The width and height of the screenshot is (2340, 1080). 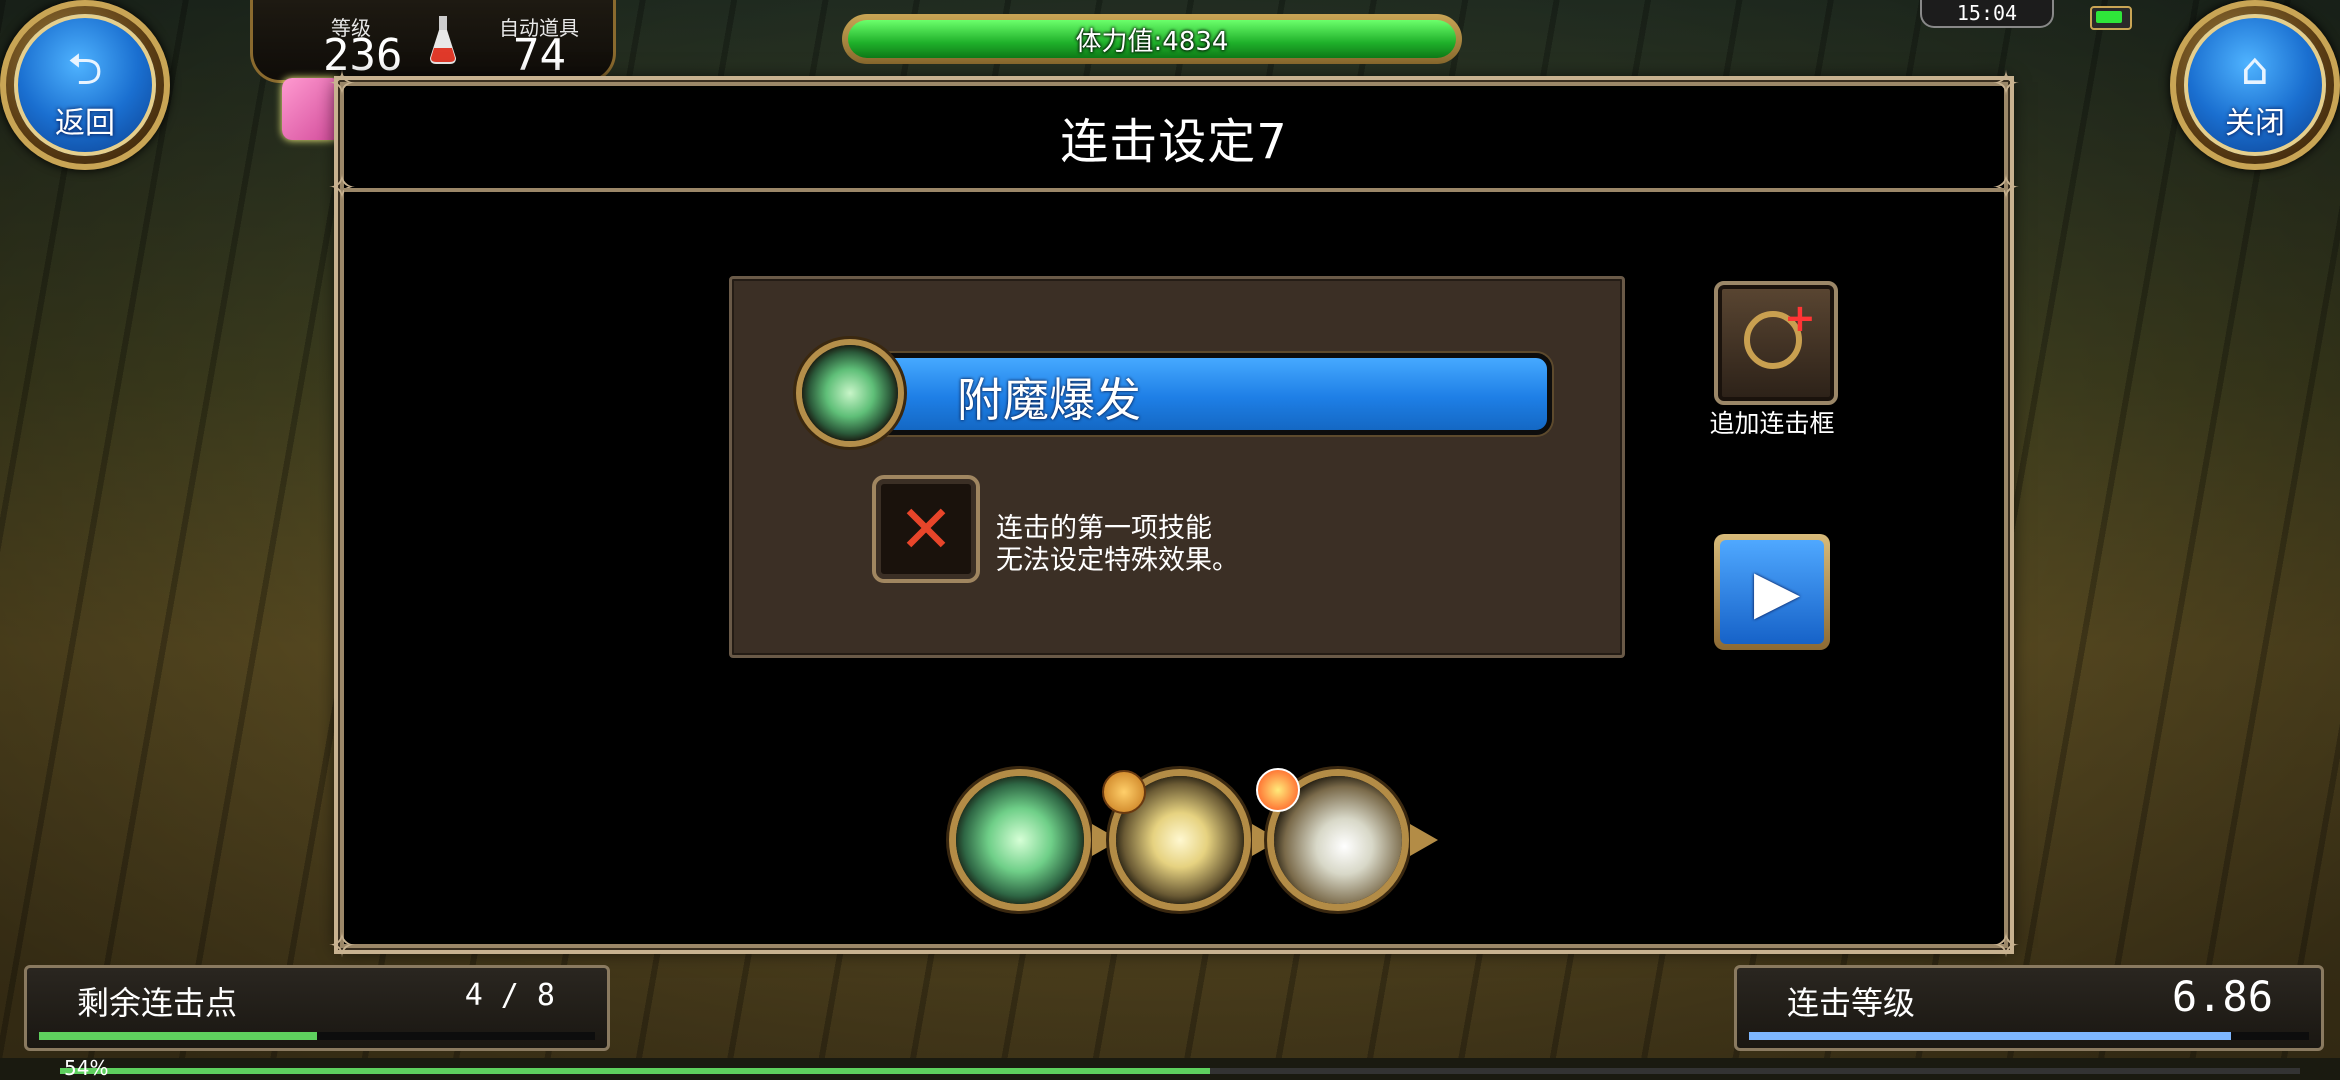 What do you see at coordinates (2255, 69) in the screenshot?
I see `home-icon: ⌂` at bounding box center [2255, 69].